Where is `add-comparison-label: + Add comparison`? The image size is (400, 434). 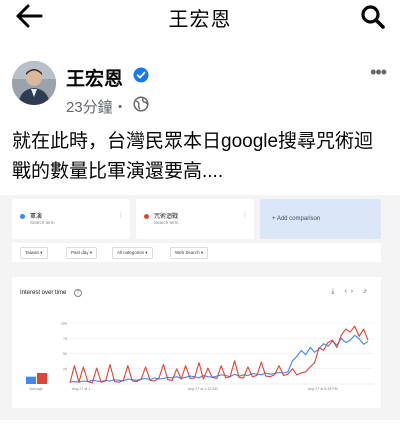
add-comparison-label: + Add comparison is located at coordinates (296, 219).